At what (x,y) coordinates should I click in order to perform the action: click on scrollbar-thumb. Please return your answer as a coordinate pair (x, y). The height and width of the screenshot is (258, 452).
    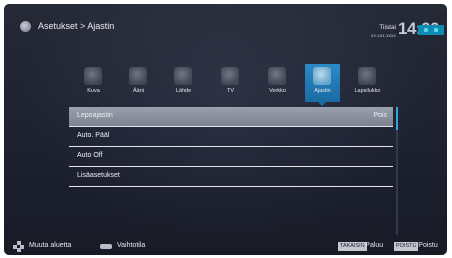
    Looking at the image, I should click on (397, 118).